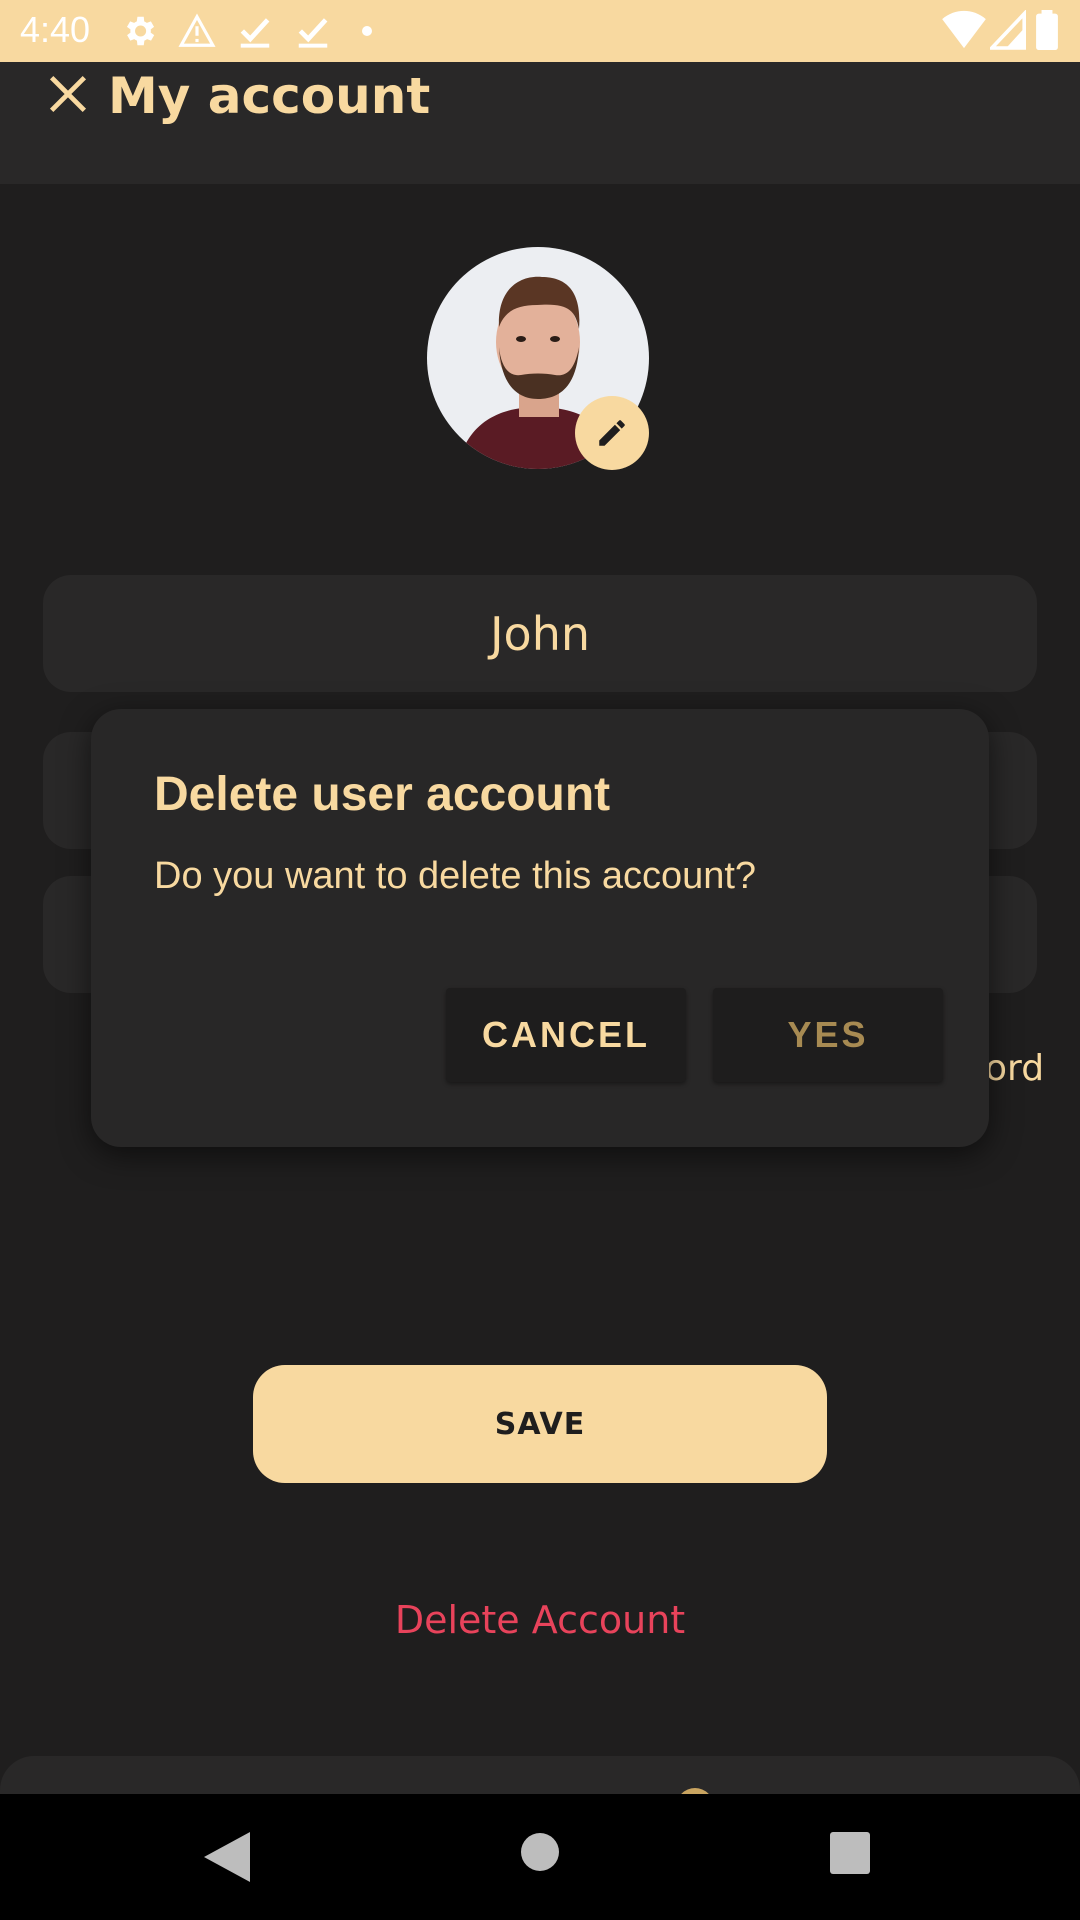  I want to click on first-name-field: John, so click(540, 633).